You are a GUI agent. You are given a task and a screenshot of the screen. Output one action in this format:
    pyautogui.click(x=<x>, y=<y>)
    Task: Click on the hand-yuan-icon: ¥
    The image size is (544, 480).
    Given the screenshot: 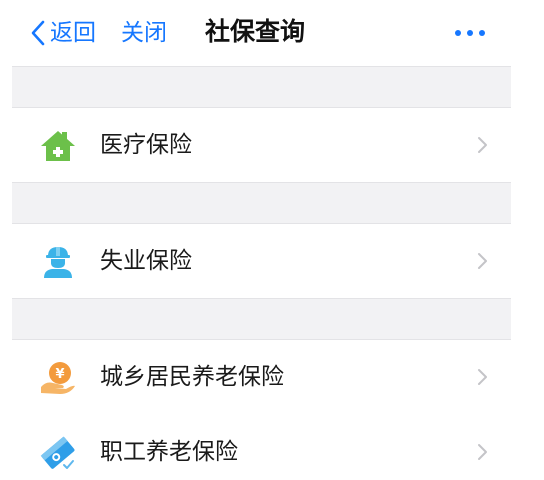 What is the action you would take?
    pyautogui.click(x=58, y=378)
    